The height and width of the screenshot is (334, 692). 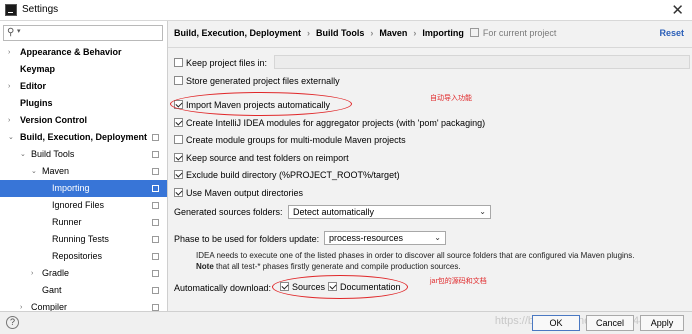 I want to click on sidebar-item-compiler: › Compiler, so click(x=83, y=305).